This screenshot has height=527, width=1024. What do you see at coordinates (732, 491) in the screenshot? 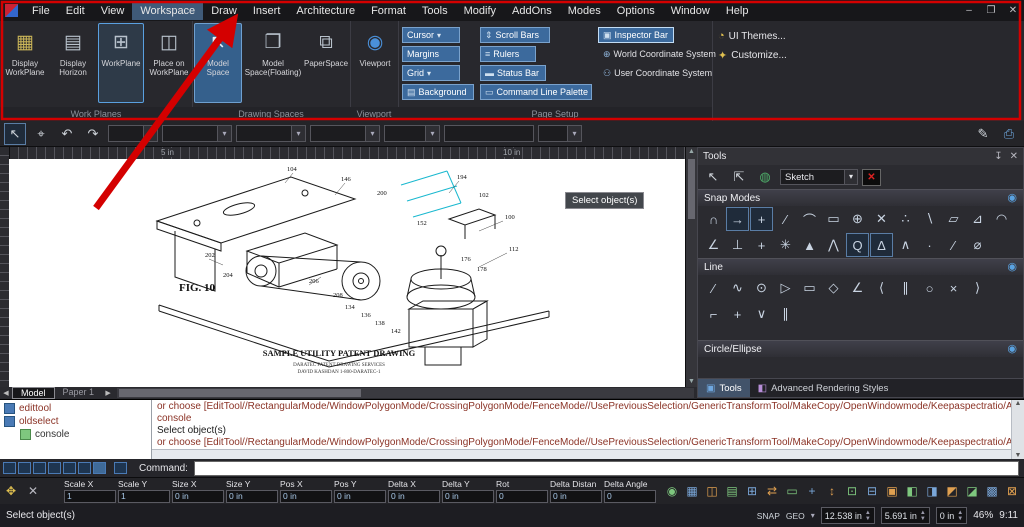
I see `inspector-tool-icon: ▤` at bounding box center [732, 491].